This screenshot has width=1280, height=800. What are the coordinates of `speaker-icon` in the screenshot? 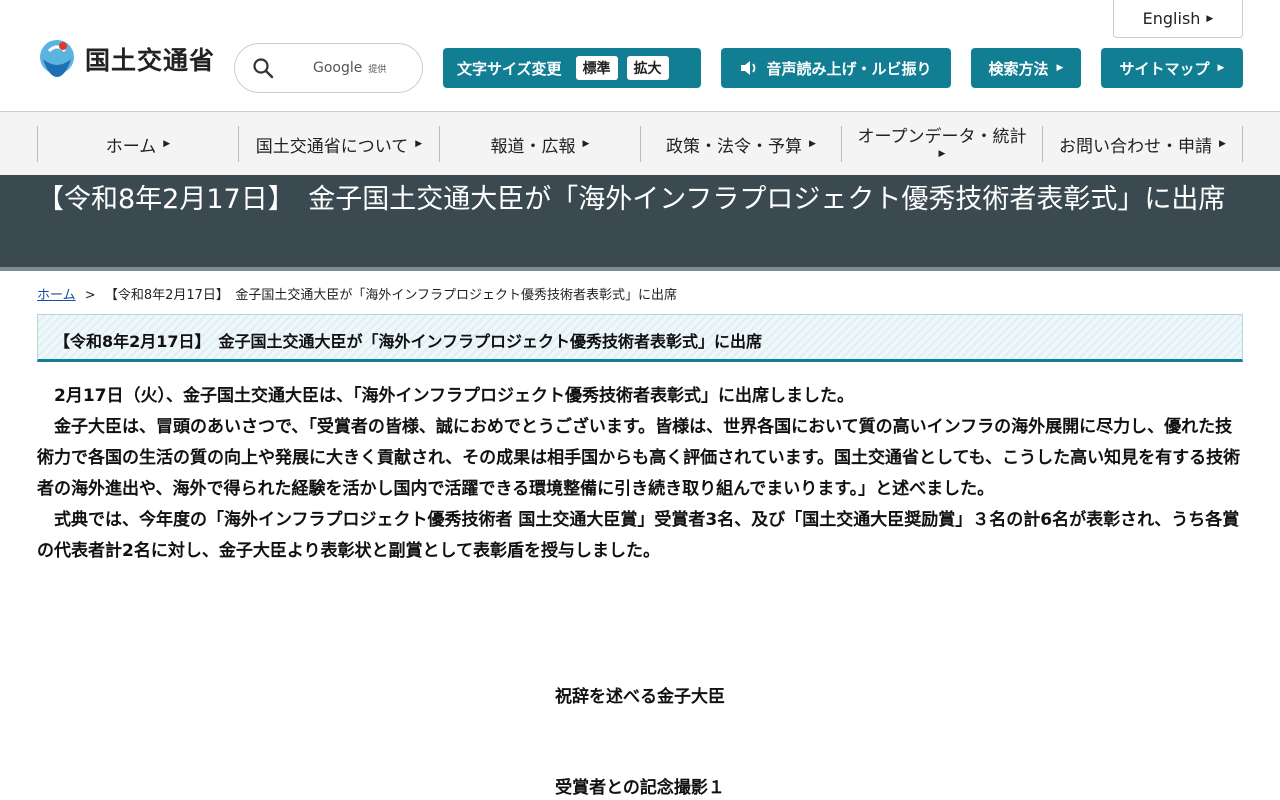 It's located at (748, 68).